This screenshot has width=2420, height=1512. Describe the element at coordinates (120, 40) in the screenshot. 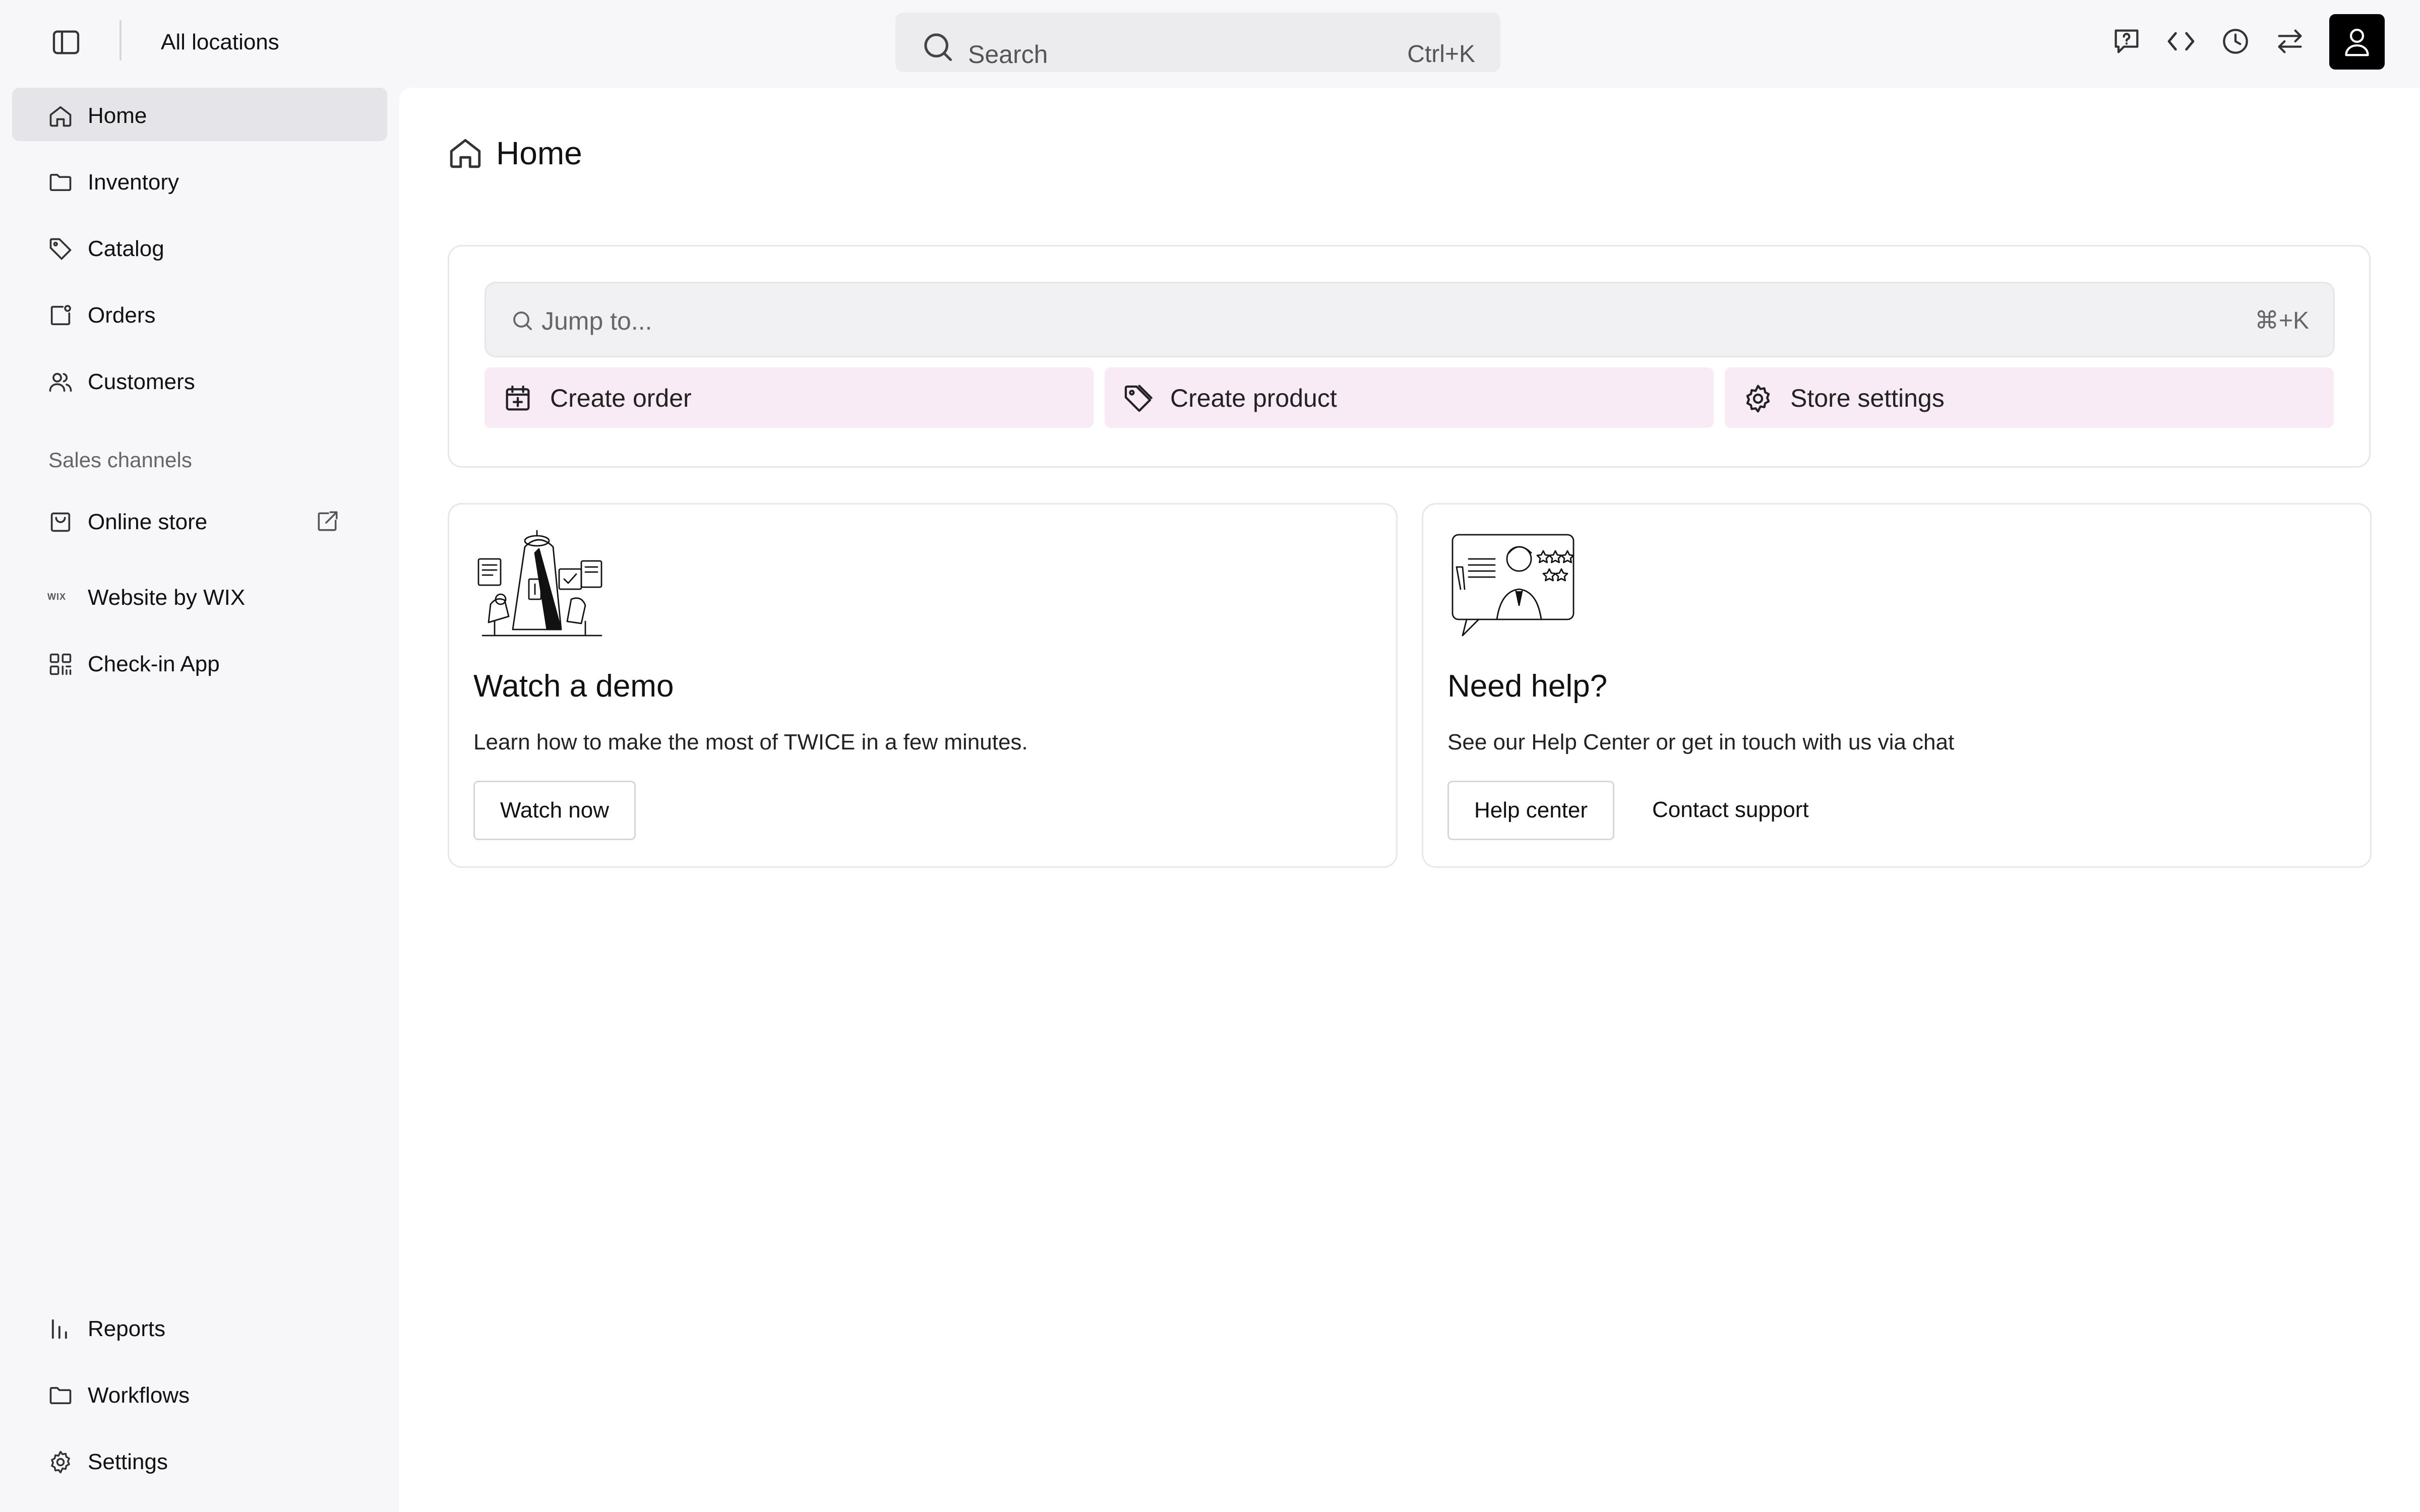

I see `topbar-divider` at that location.